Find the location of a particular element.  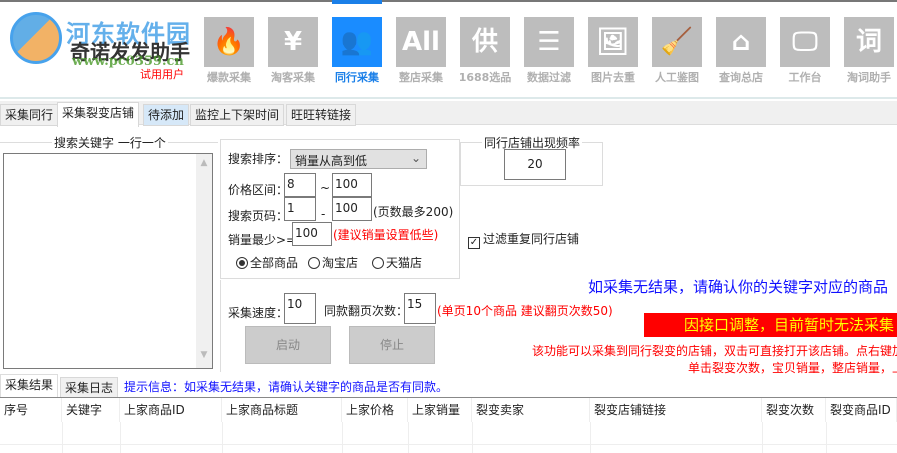

nav-item-7: 🧹 人工鉴图 is located at coordinates (677, 47).